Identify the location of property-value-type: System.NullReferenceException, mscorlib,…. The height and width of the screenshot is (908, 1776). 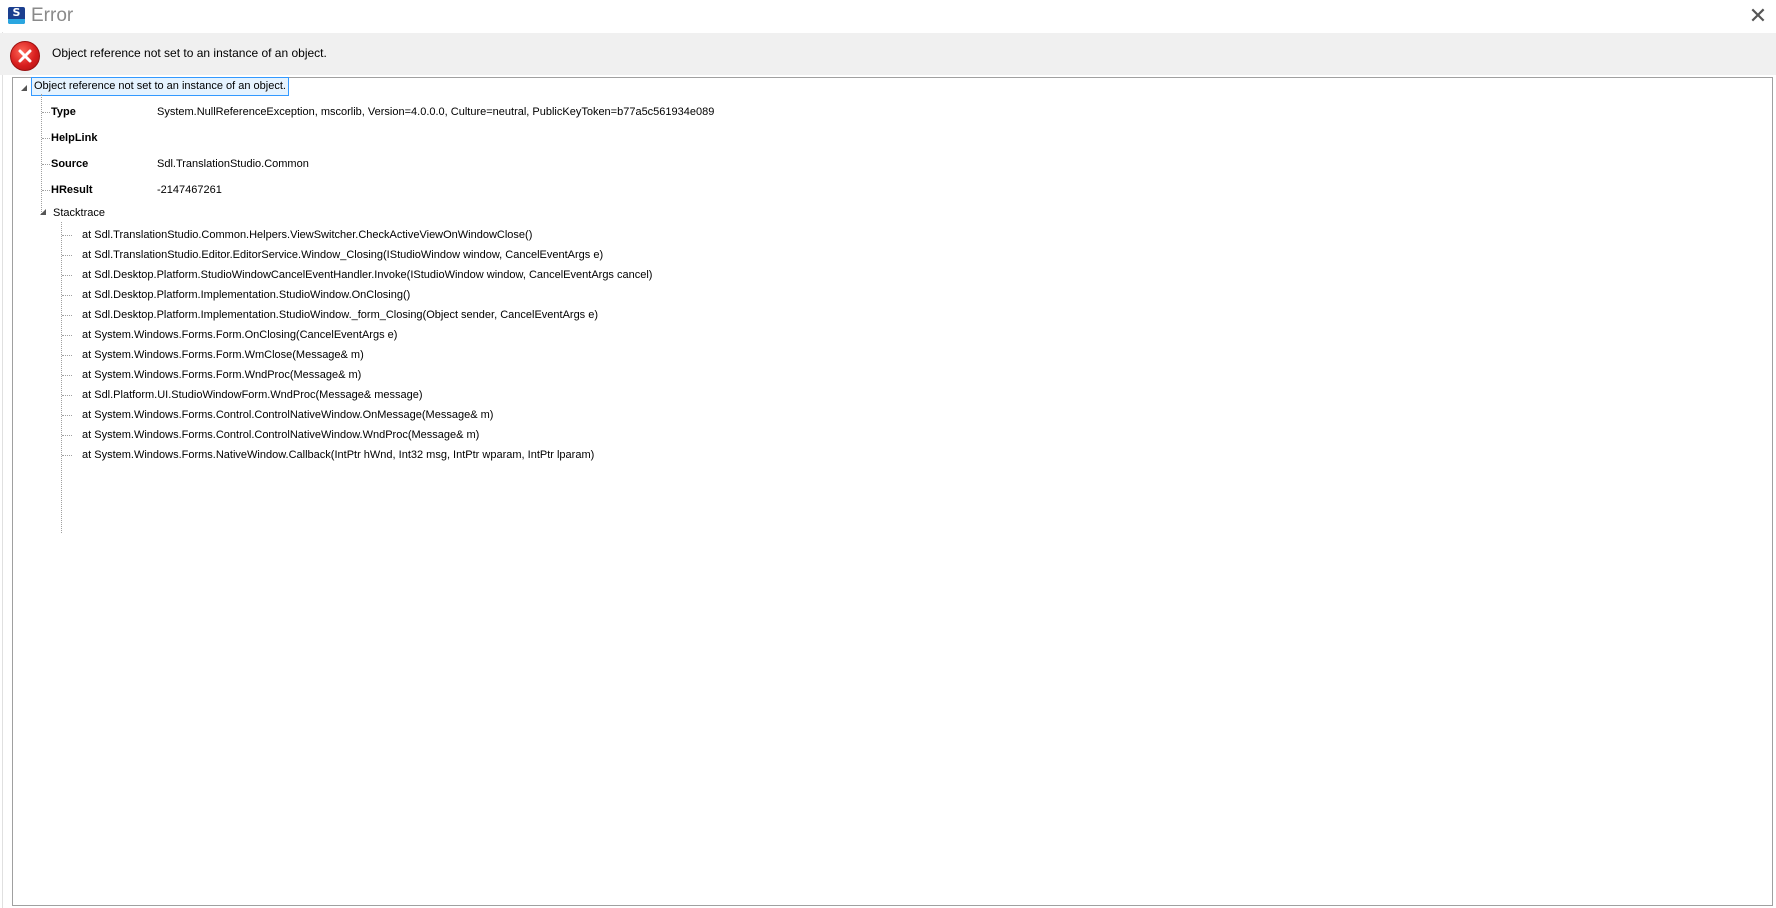
(436, 112).